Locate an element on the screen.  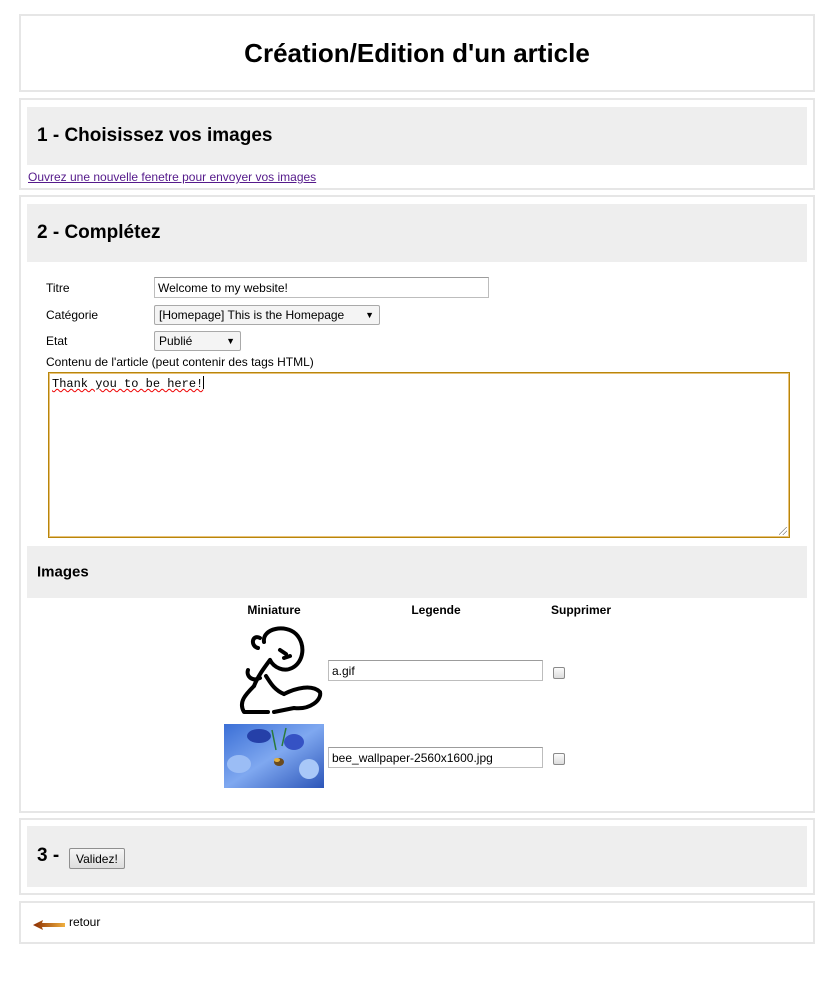
text-caret is located at coordinates (204, 382).